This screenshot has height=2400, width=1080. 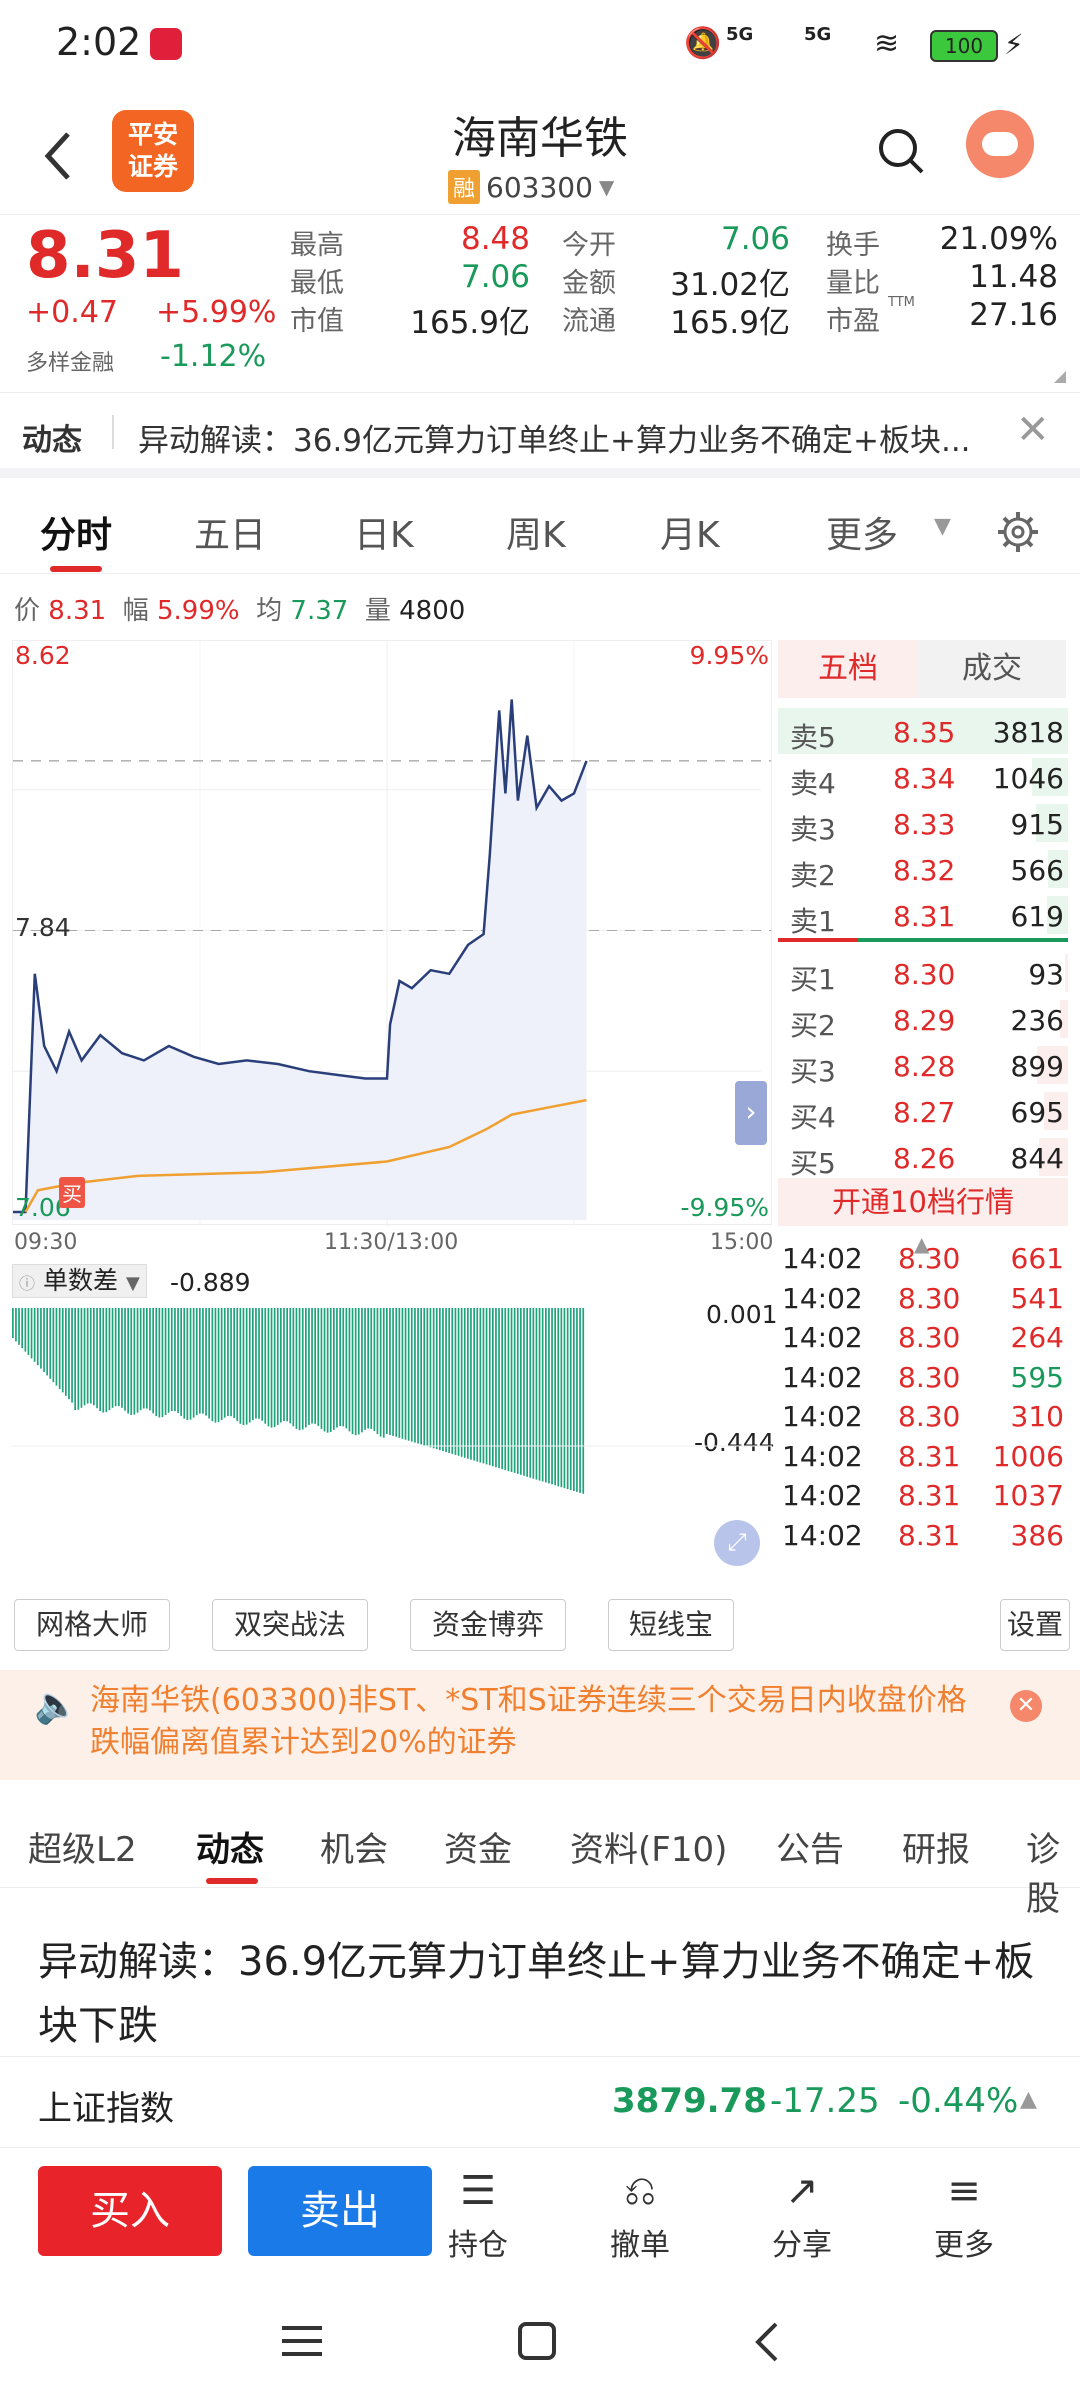 What do you see at coordinates (1060, 377) in the screenshot?
I see `corner-expand-icon` at bounding box center [1060, 377].